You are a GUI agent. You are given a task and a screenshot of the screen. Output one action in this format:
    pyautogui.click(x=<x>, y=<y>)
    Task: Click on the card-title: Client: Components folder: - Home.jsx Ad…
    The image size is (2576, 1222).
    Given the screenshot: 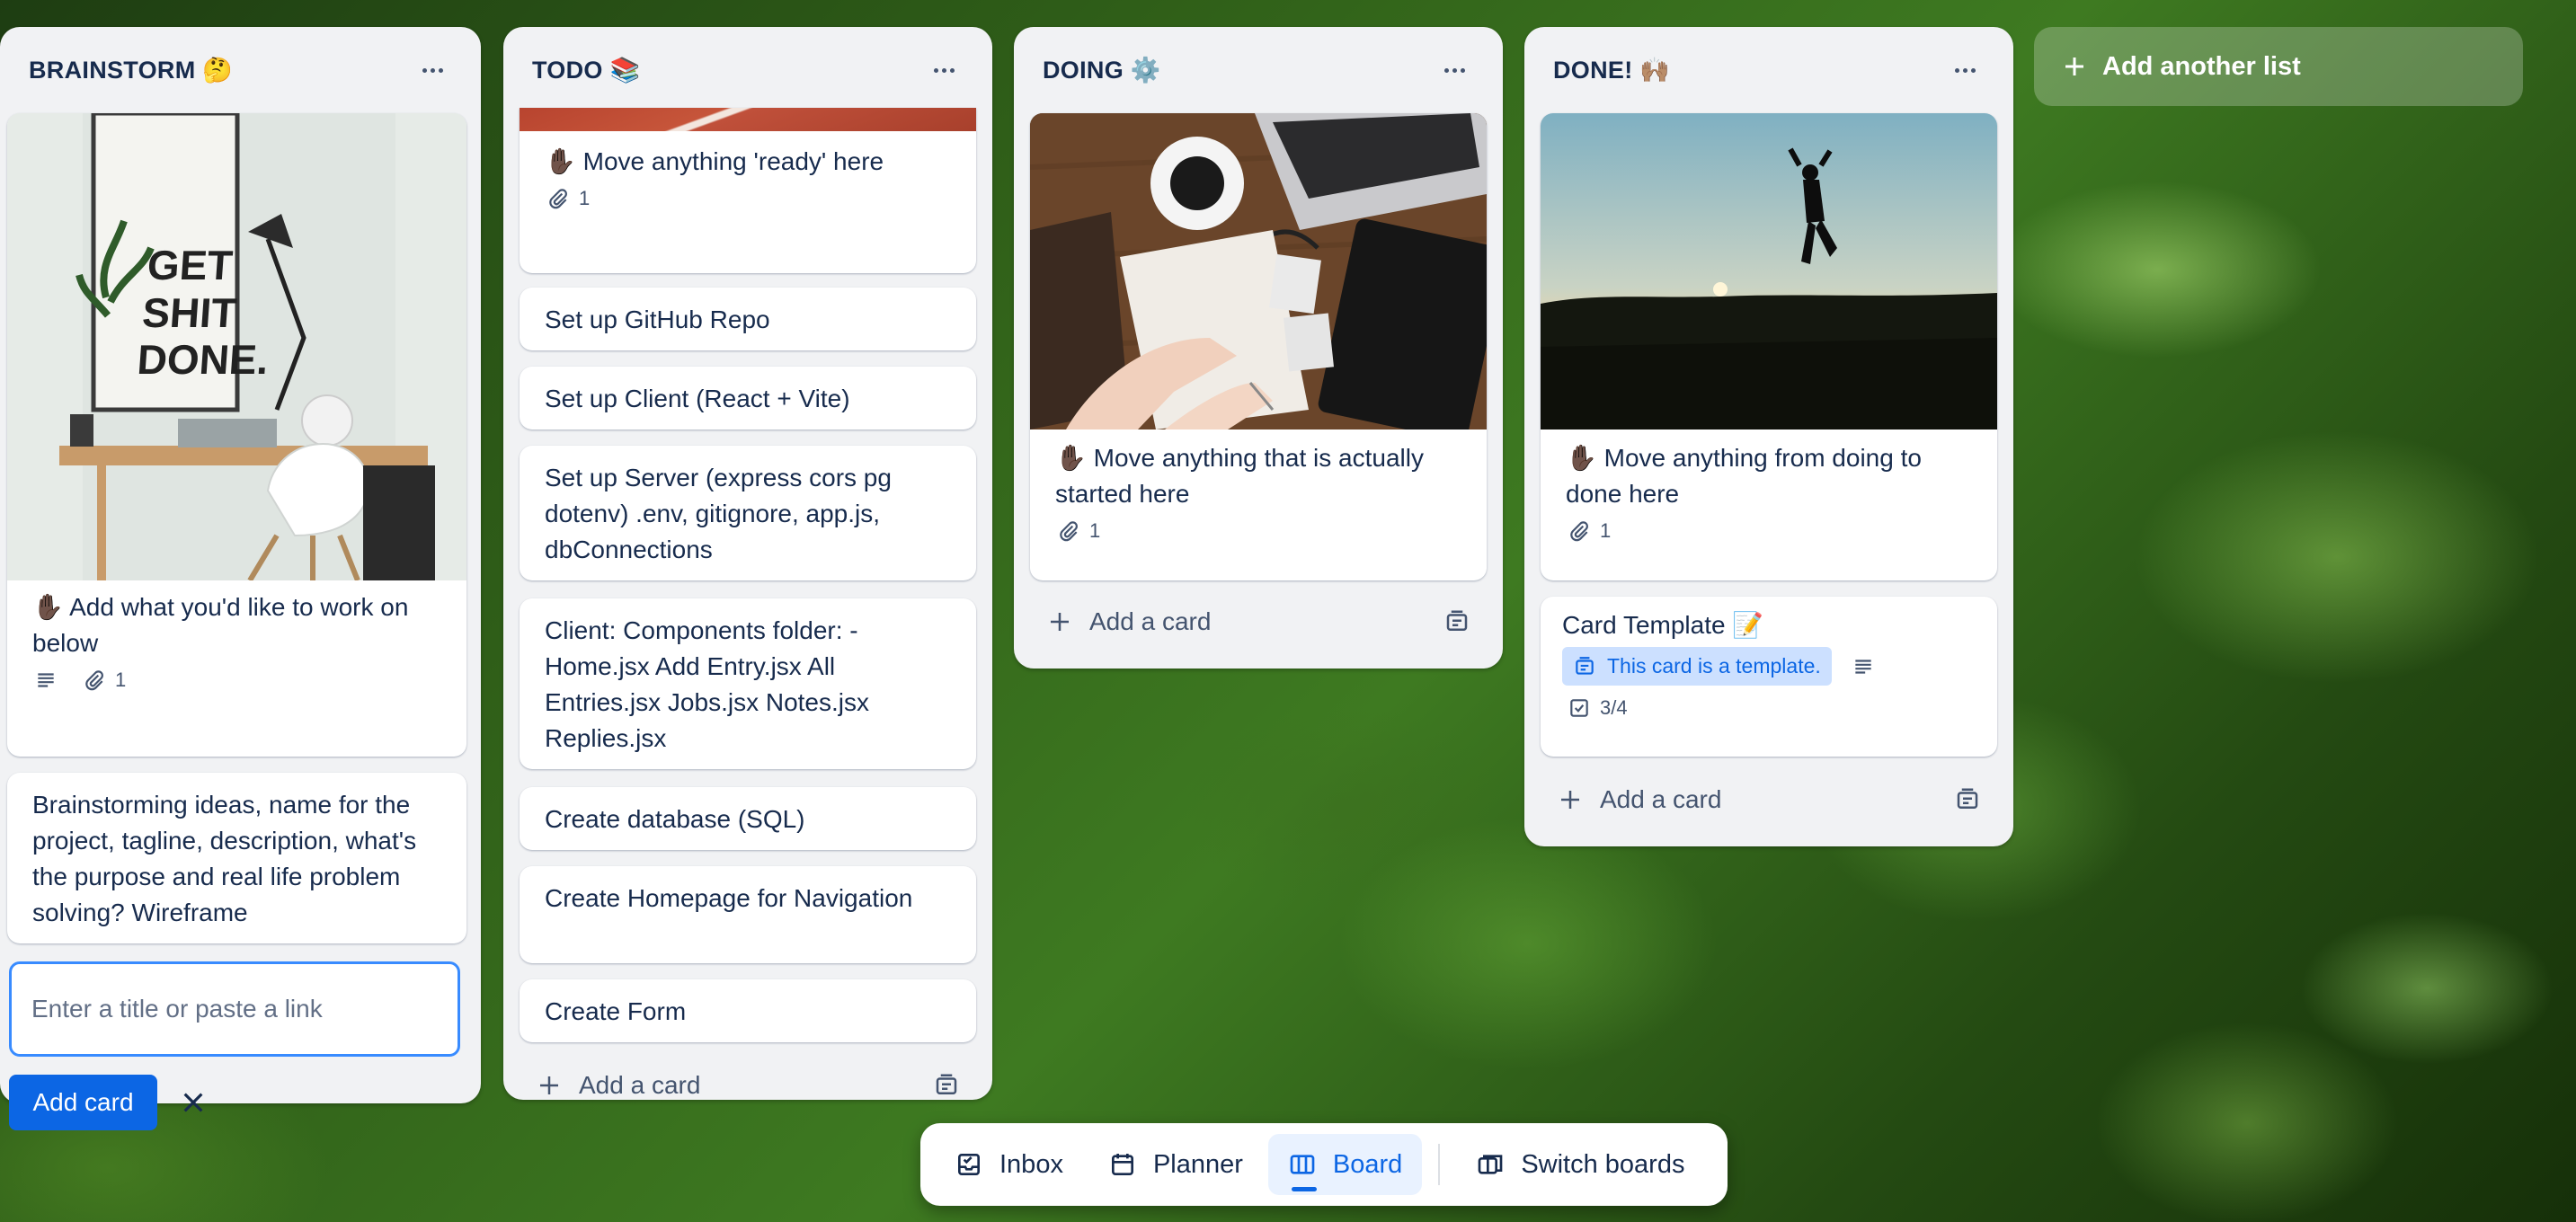 What is the action you would take?
    pyautogui.click(x=707, y=684)
    